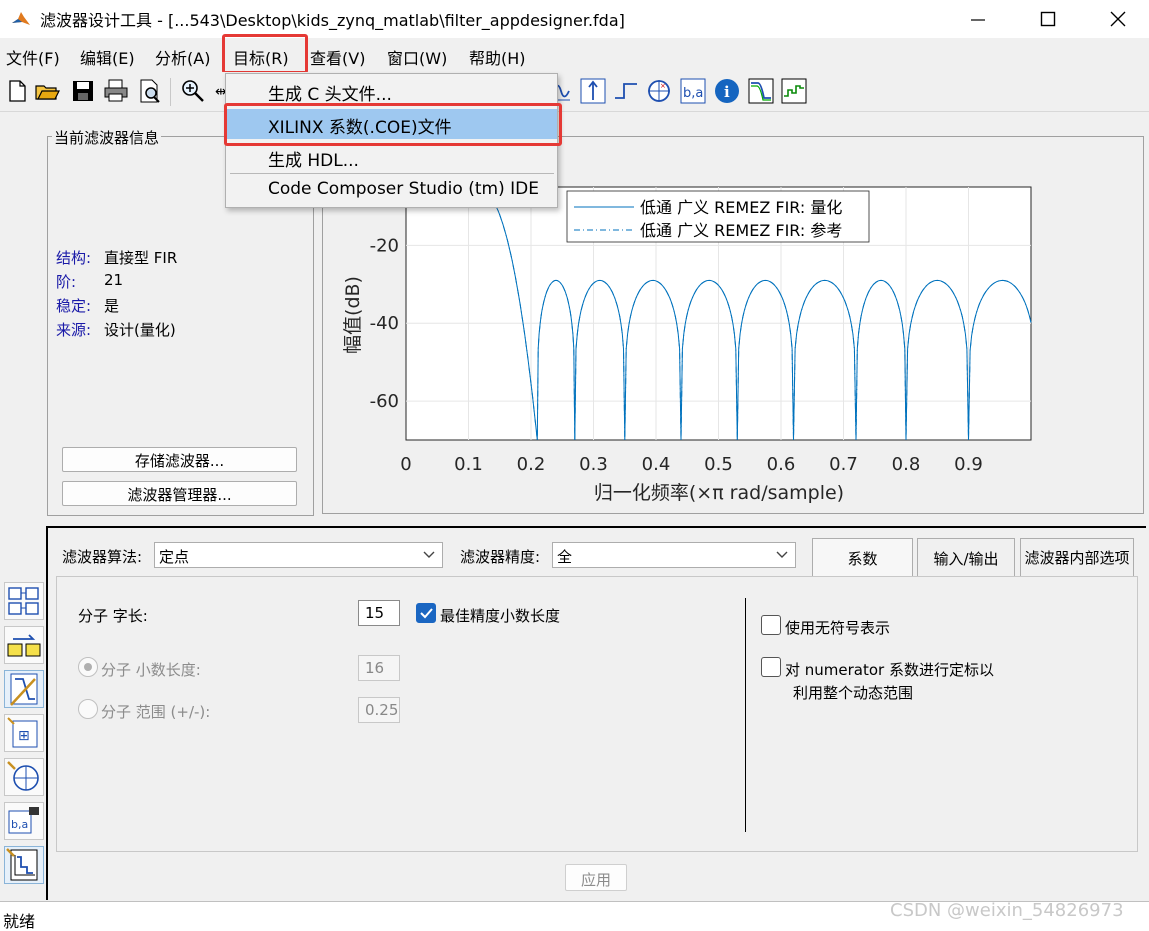  I want to click on convert-structure-button, so click(24, 645).